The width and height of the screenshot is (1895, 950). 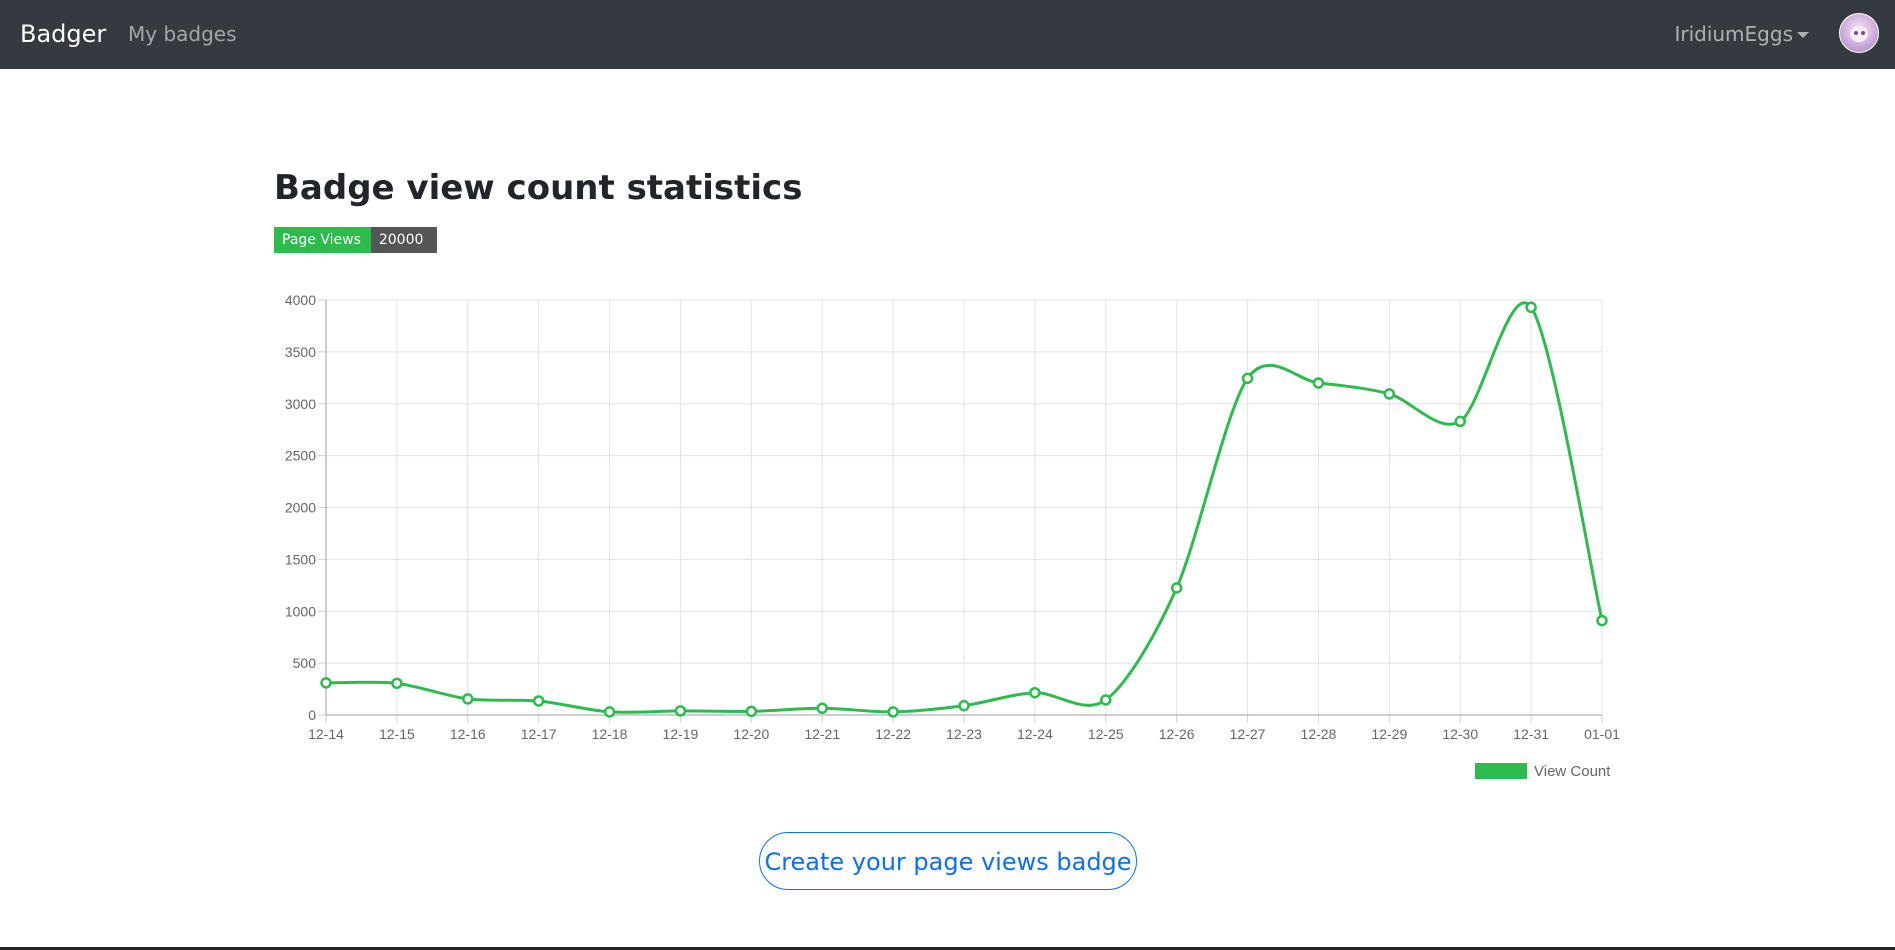 What do you see at coordinates (681, 734) in the screenshot?
I see `x-tick-label: 12-19` at bounding box center [681, 734].